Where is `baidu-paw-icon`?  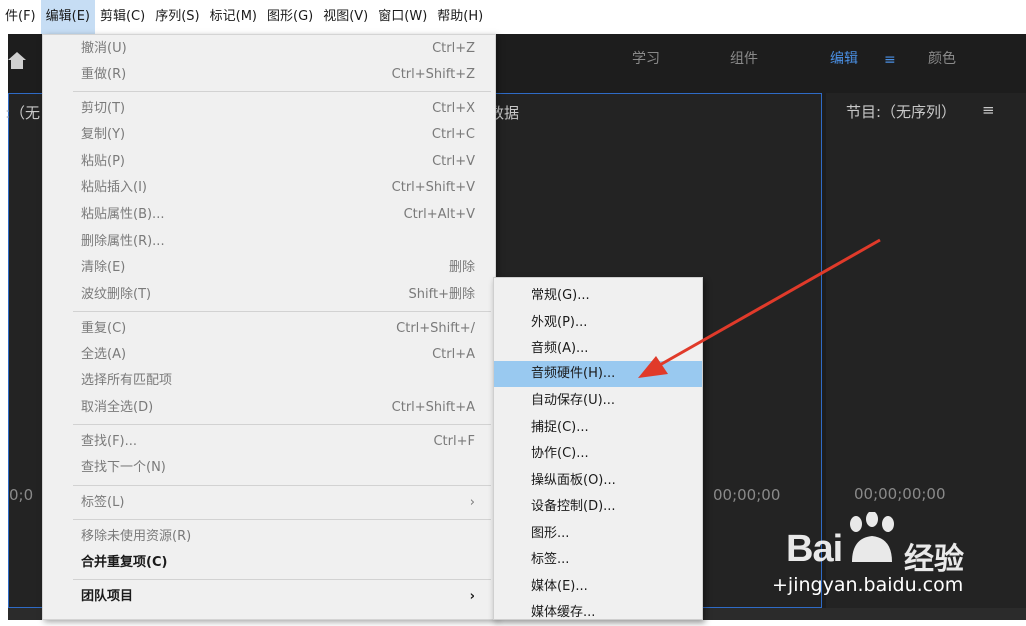 baidu-paw-icon is located at coordinates (872, 537).